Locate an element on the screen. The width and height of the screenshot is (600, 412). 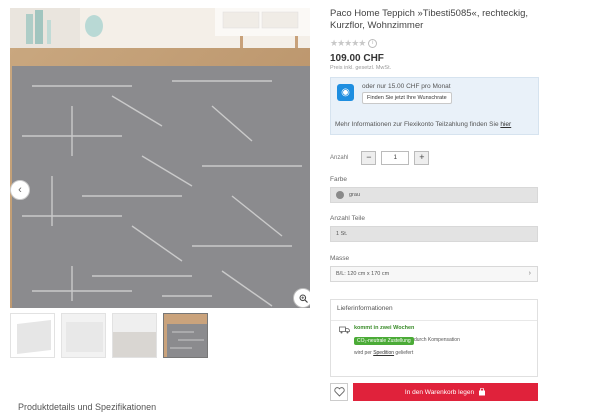
delivery-method-prefix: wird per is located at coordinates (364, 353).